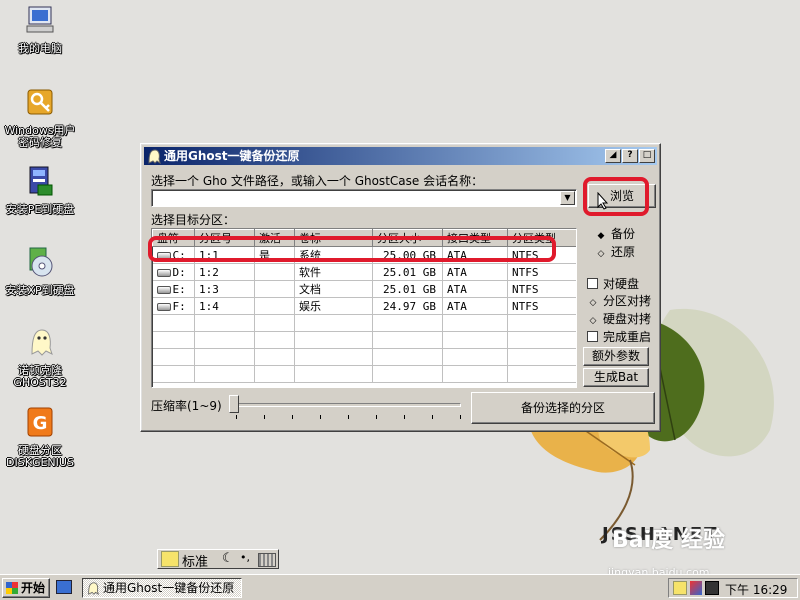 This screenshot has height=600, width=800. What do you see at coordinates (228, 558) in the screenshot?
I see `moon-icon: ☾` at bounding box center [228, 558].